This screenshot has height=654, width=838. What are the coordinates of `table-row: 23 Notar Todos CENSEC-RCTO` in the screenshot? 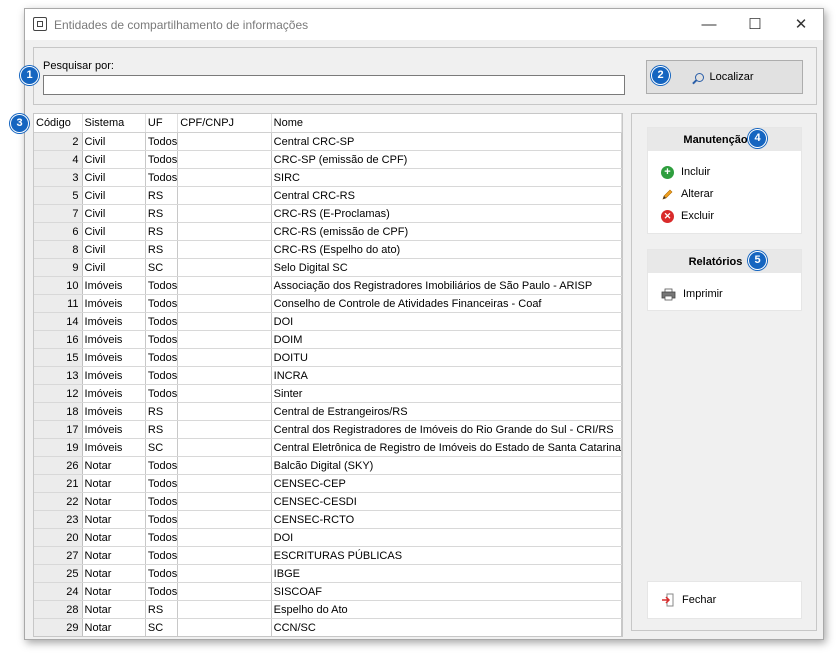 It's located at (328, 519).